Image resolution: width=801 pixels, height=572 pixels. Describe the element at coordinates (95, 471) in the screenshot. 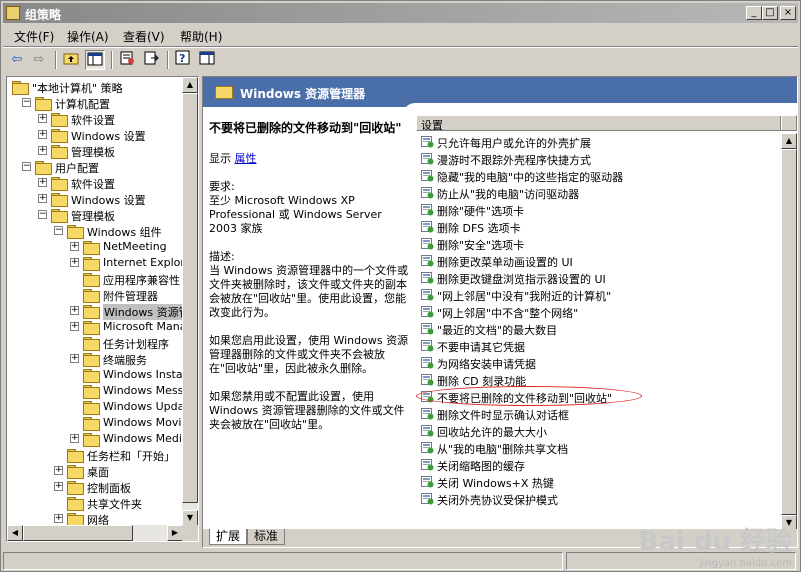

I see `tree-item: + 桌面` at that location.